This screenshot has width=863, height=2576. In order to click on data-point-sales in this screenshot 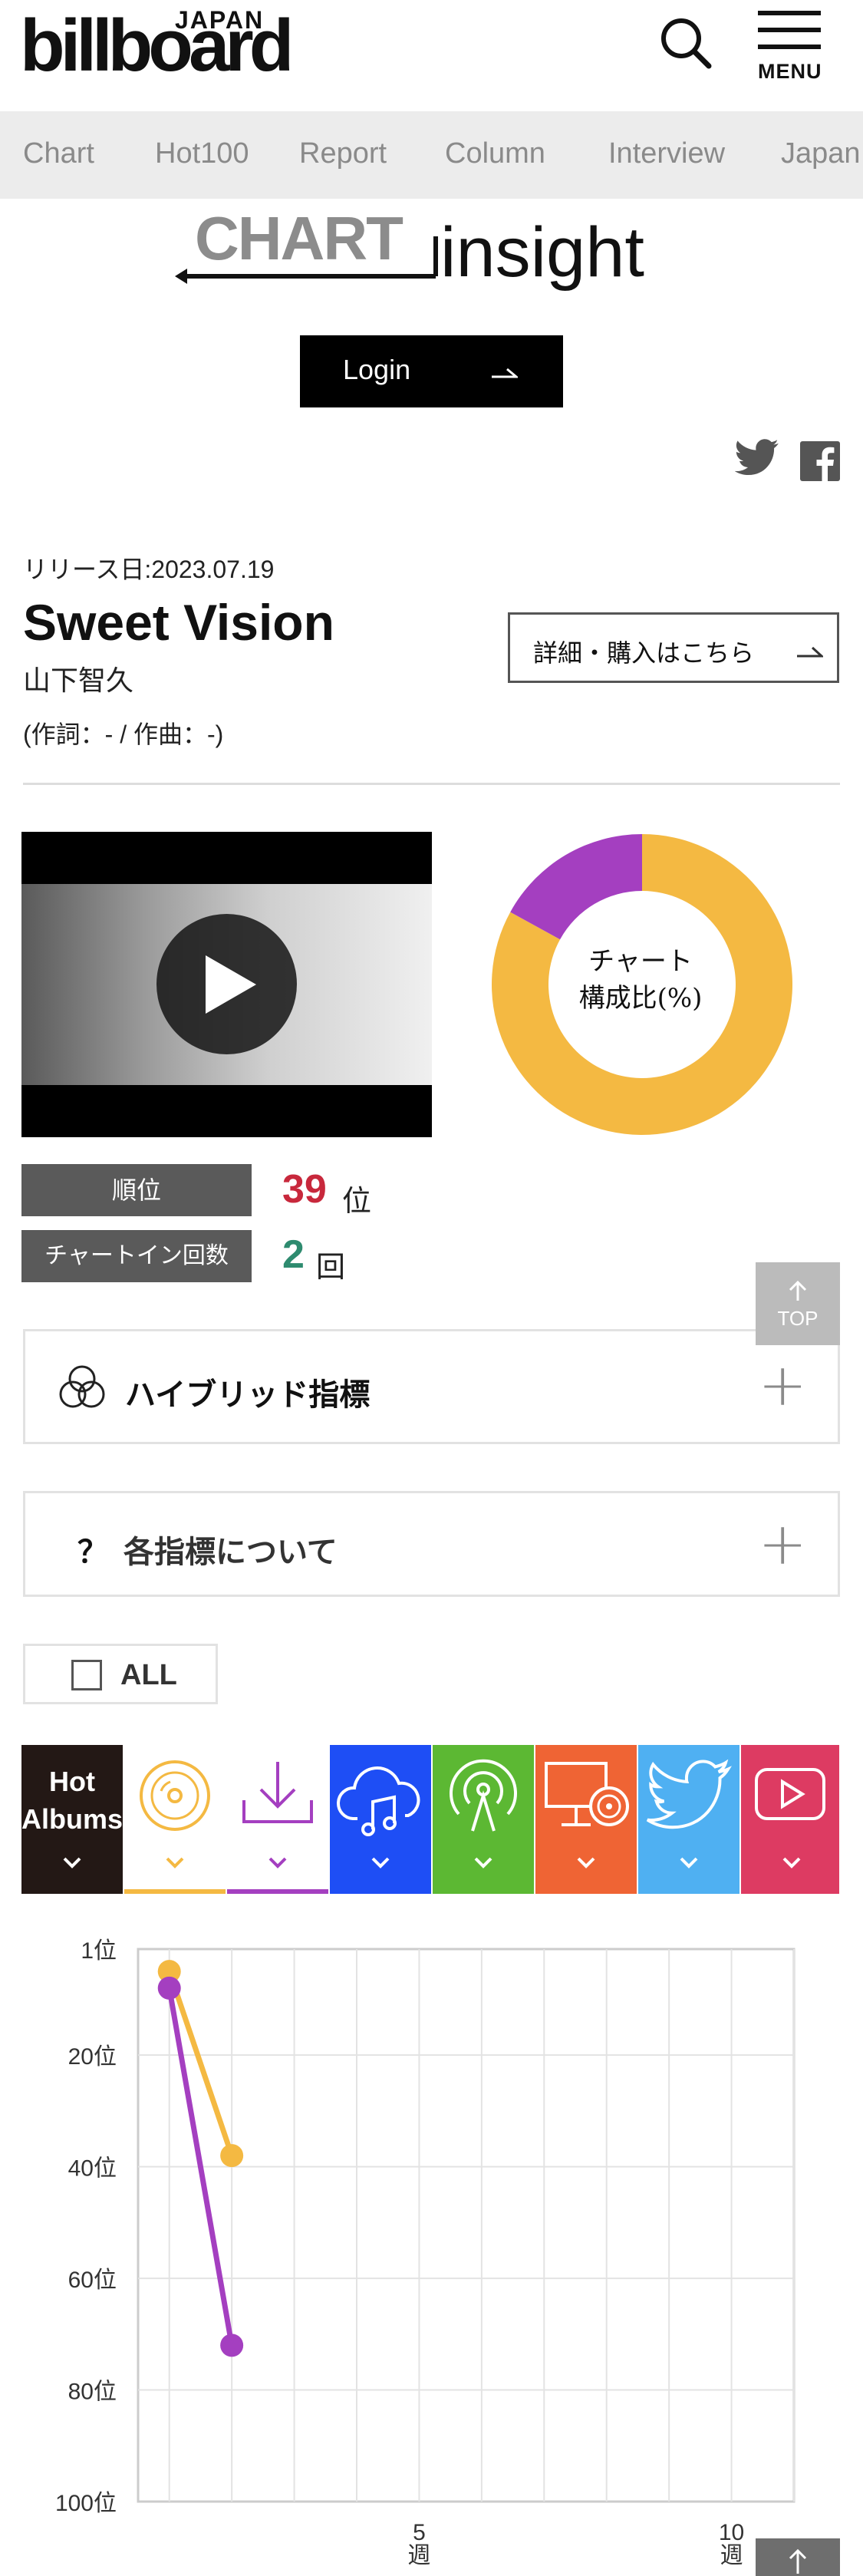, I will do `click(232, 2156)`.